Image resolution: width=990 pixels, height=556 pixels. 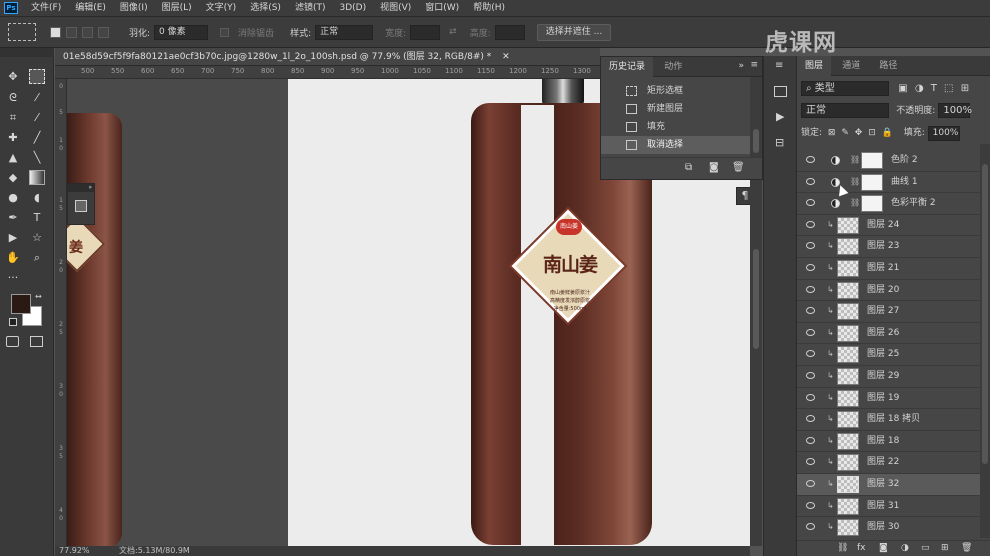 I want to click on history-item-marquee: 矩形选框, so click(x=676, y=91).